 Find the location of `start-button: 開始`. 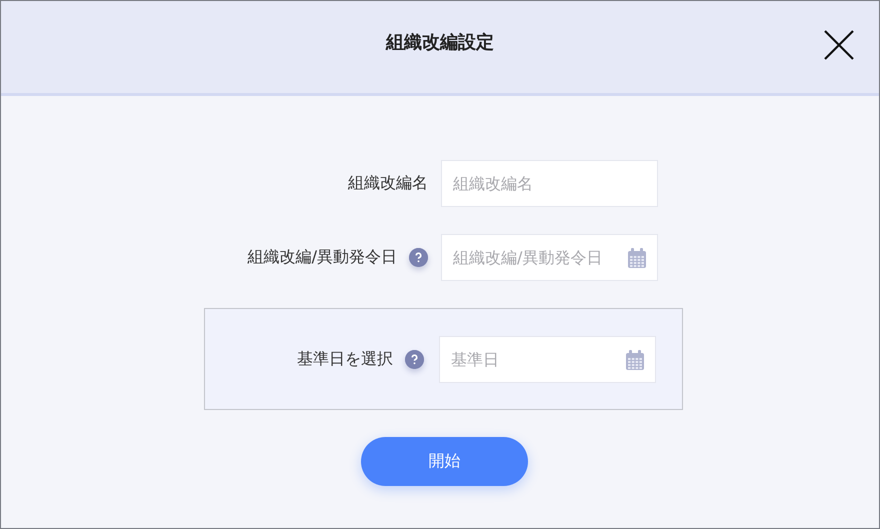

start-button: 開始 is located at coordinates (444, 461).